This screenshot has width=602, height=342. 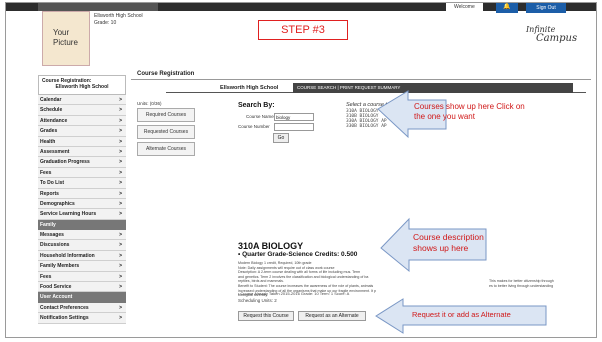 I want to click on title-divider, so click(x=361, y=79).